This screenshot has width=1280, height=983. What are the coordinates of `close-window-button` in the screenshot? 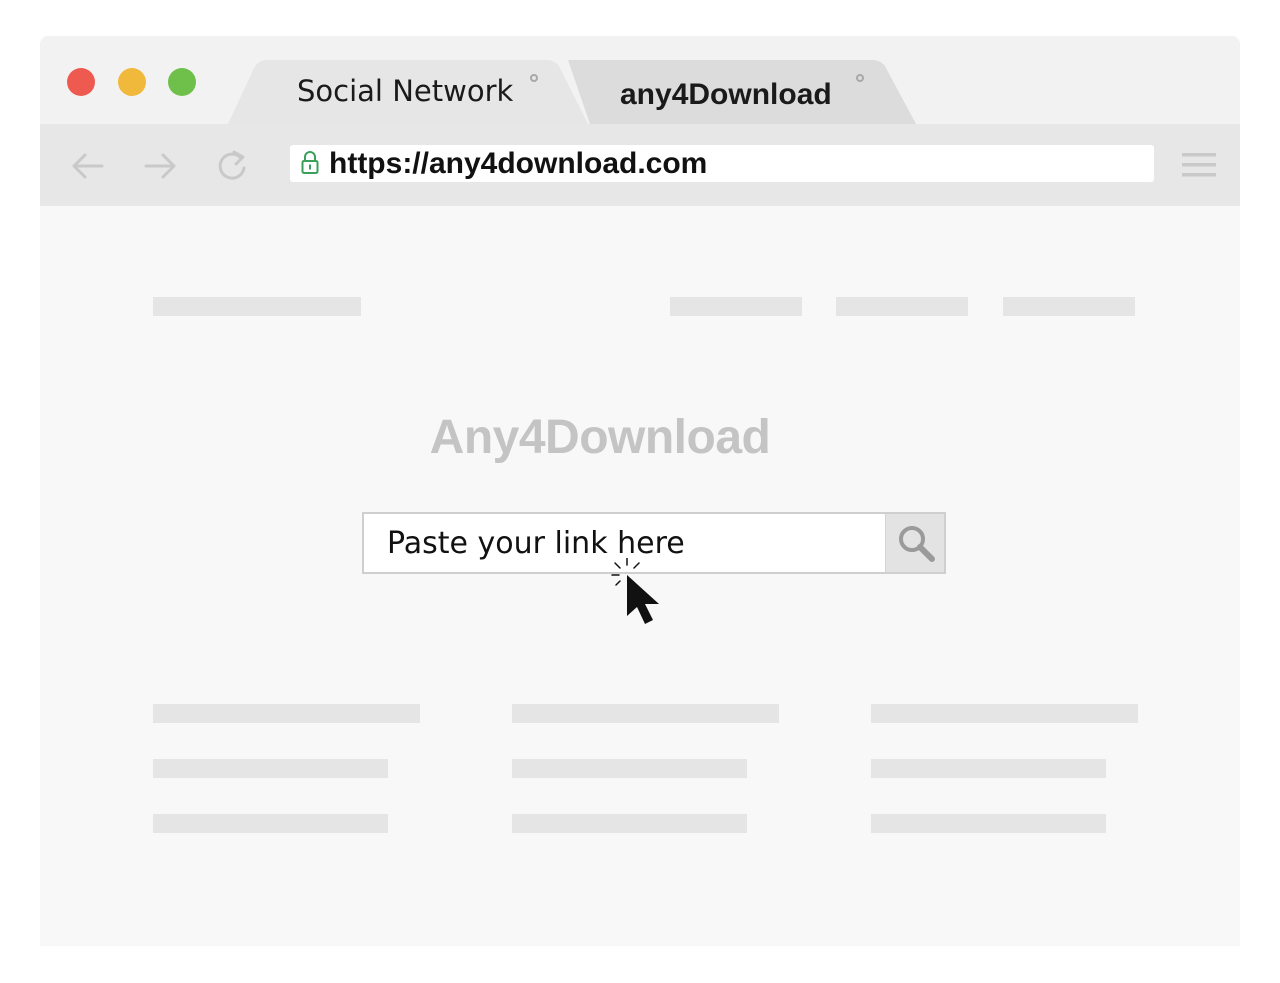 It's located at (81, 82).